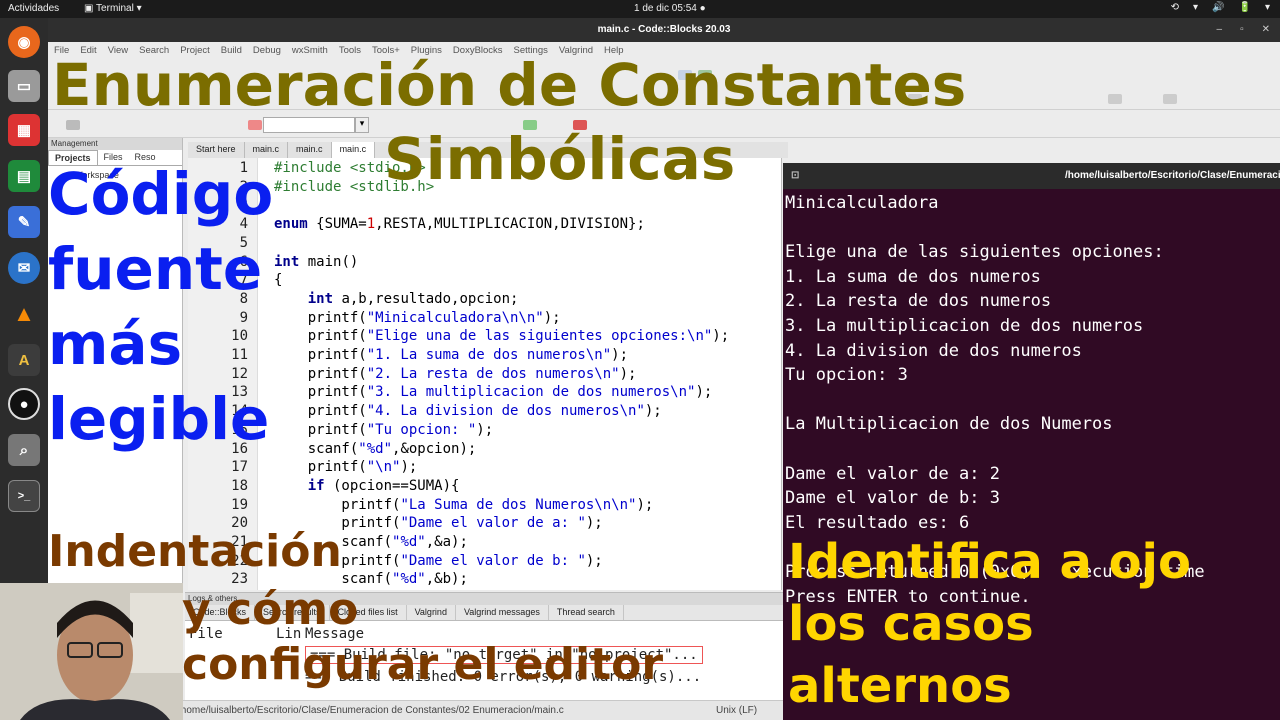 This screenshot has width=1280, height=720. What do you see at coordinates (320, 429) in the screenshot?
I see `code-token: printf(` at bounding box center [320, 429].